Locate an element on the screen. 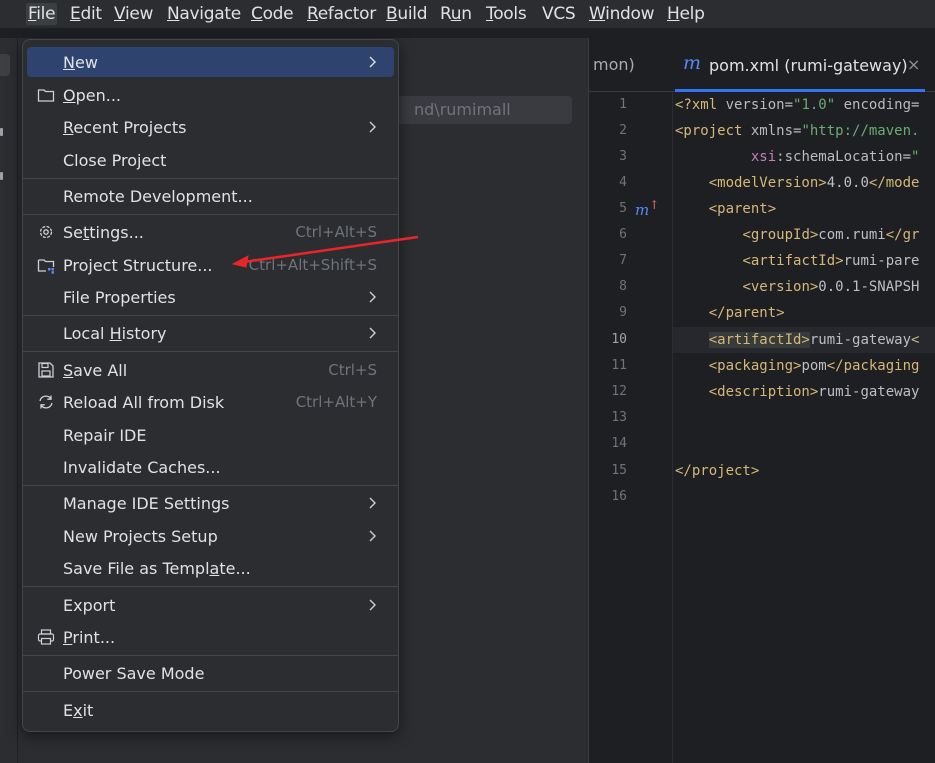  shortcut-label: Ctrl+Alt+S is located at coordinates (336, 232).